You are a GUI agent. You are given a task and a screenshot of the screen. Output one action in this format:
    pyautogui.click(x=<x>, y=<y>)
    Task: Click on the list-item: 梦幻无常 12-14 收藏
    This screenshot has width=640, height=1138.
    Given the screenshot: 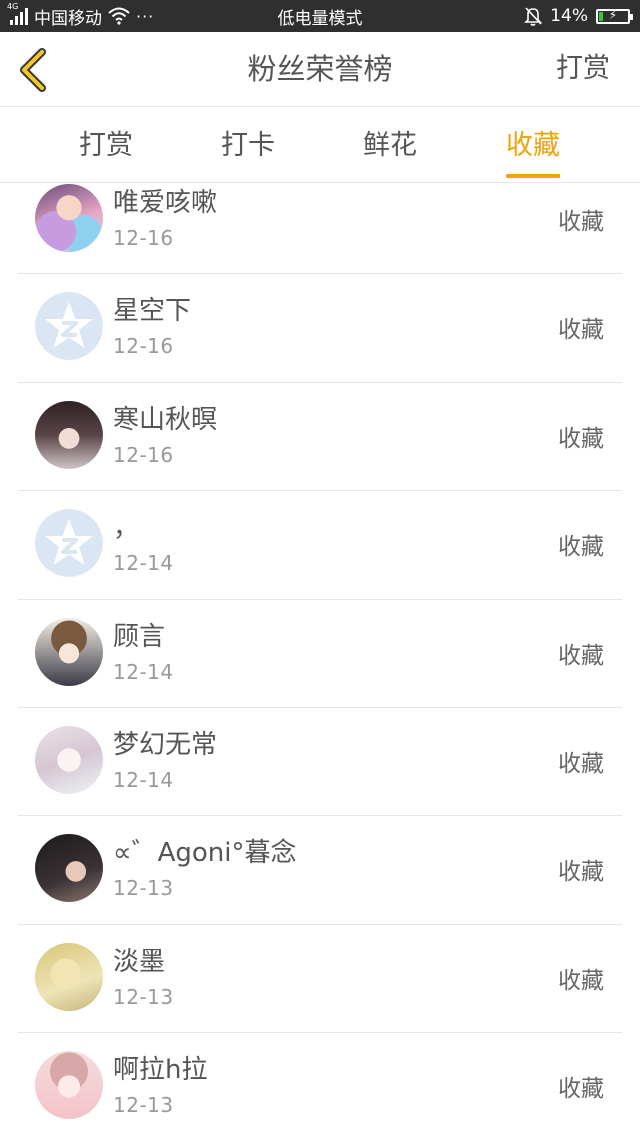 What is the action you would take?
    pyautogui.click(x=320, y=762)
    